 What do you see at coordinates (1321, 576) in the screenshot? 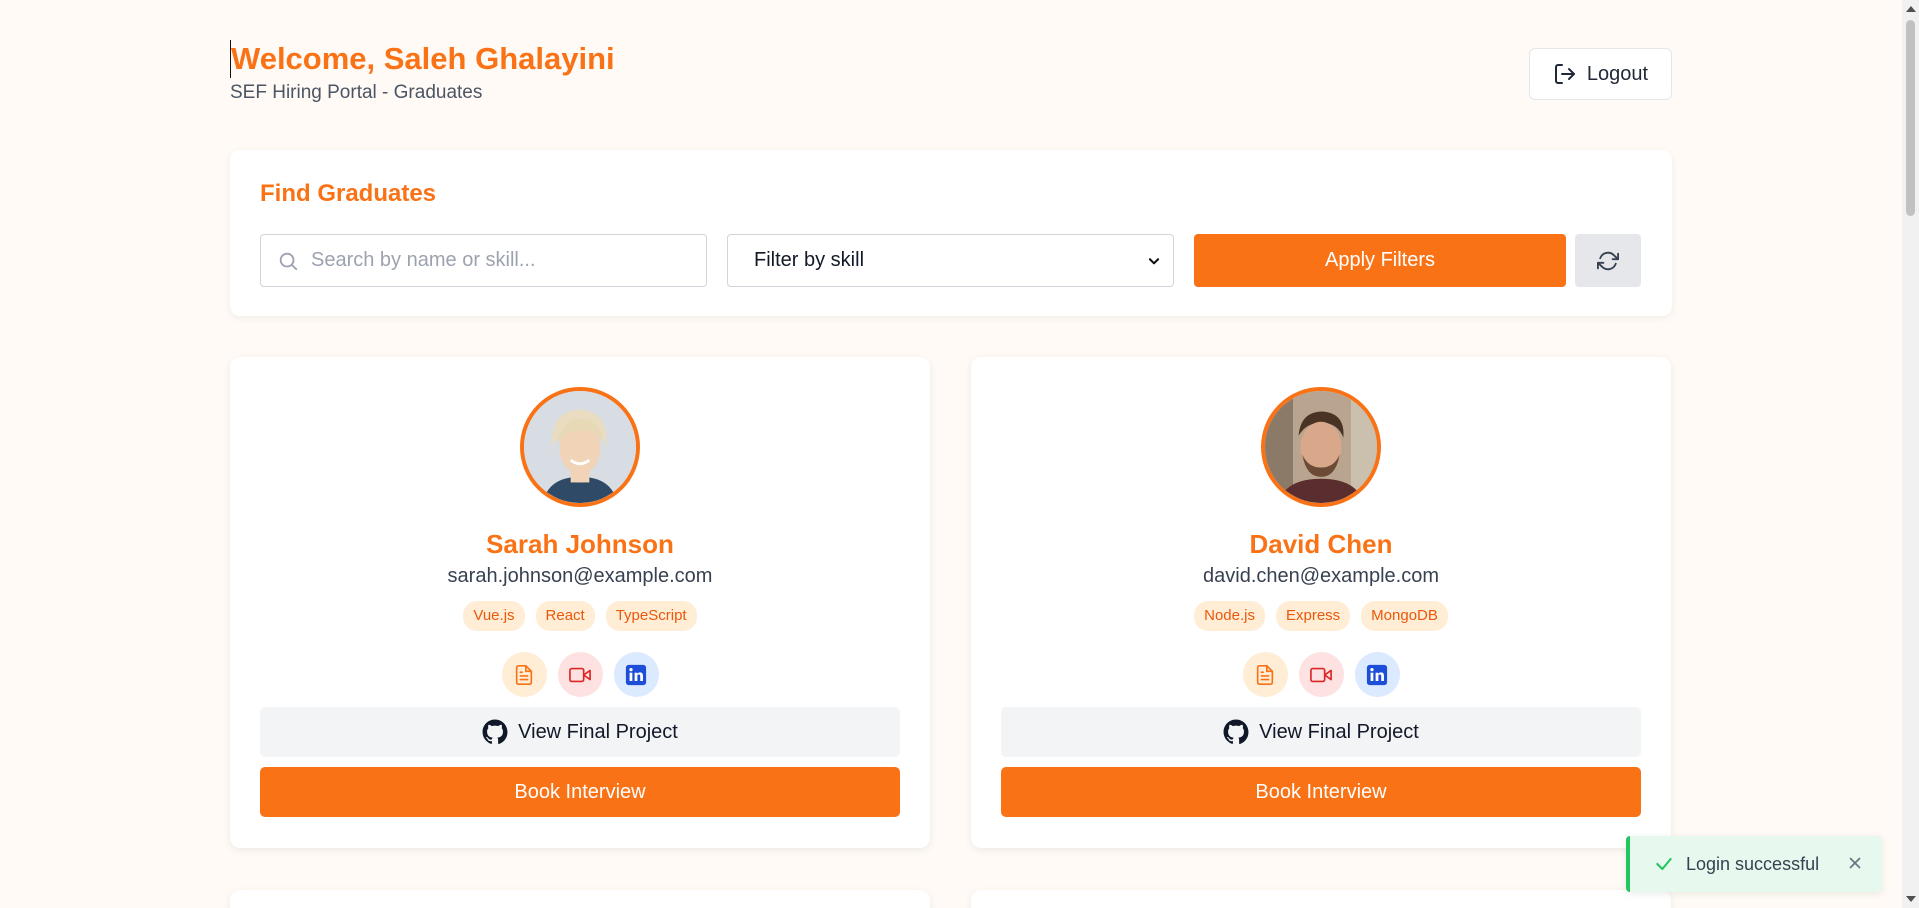
I see `graduate-email: david.chen@example.com` at bounding box center [1321, 576].